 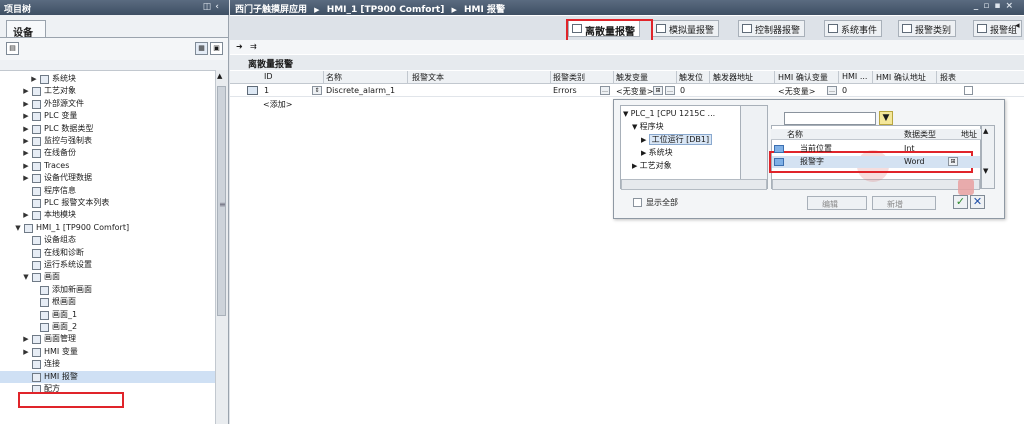 I want to click on popup-tree-item: ▶ 工位运行 [DB1], so click(x=677, y=139).